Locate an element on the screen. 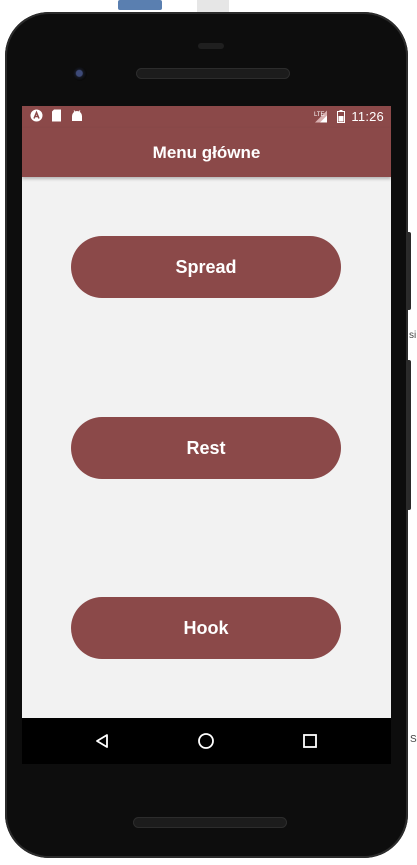 Image resolution: width=417 pixels, height=865 pixels. signal-icon: LTE is located at coordinates (322, 116).